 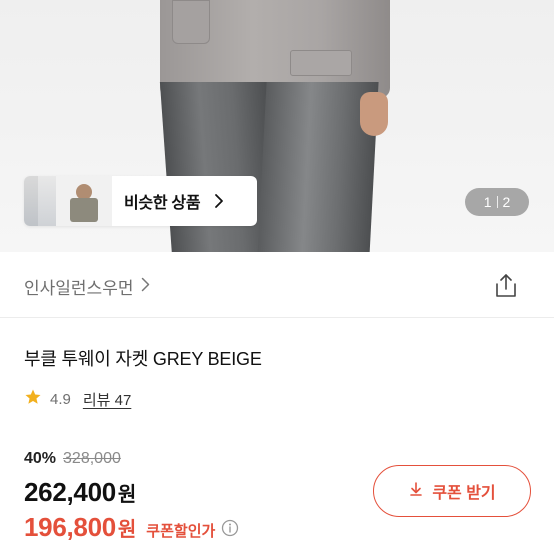 What do you see at coordinates (40, 458) in the screenshot?
I see `discount-rate: 40%` at bounding box center [40, 458].